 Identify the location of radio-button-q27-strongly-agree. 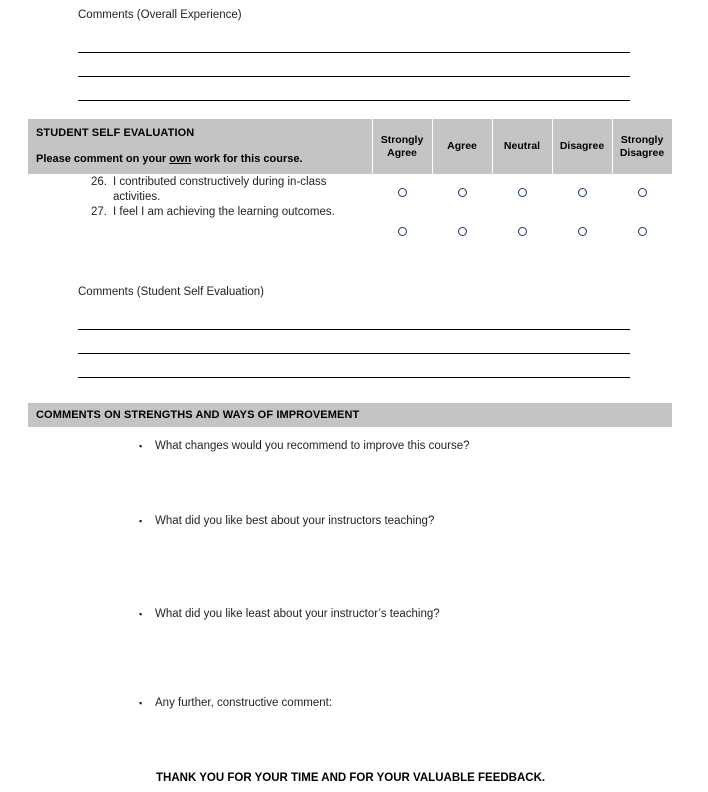
(402, 231).